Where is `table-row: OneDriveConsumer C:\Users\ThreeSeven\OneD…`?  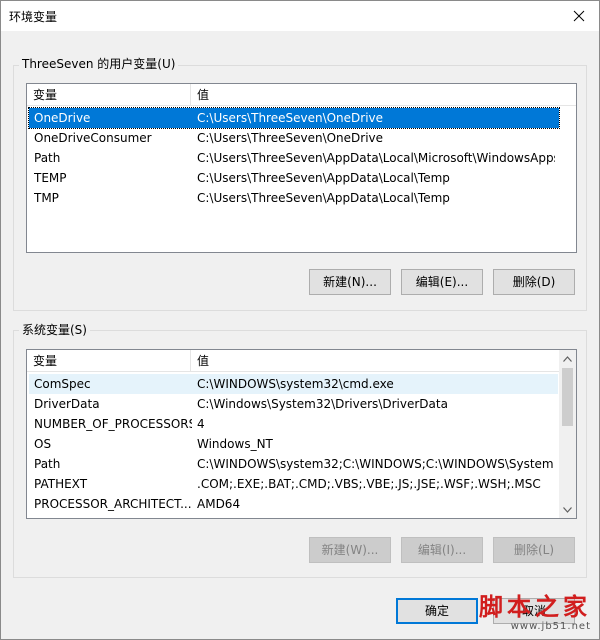
table-row: OneDriveConsumer C:\Users\ThreeSeven\OneD… is located at coordinates (294, 138).